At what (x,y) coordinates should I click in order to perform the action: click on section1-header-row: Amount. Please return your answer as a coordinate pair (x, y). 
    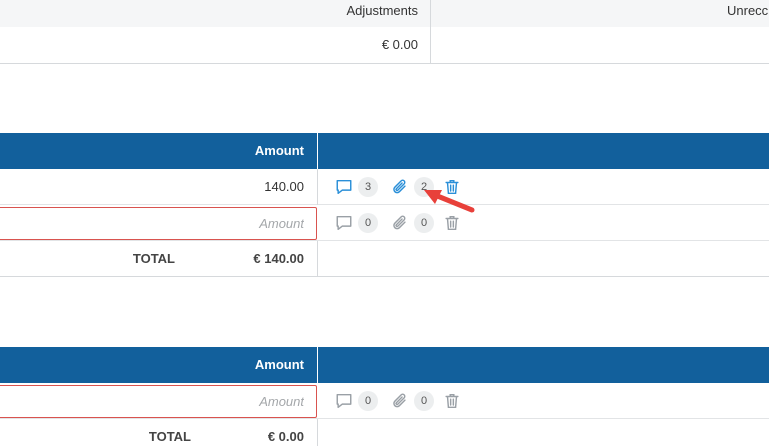
    Looking at the image, I should click on (384, 151).